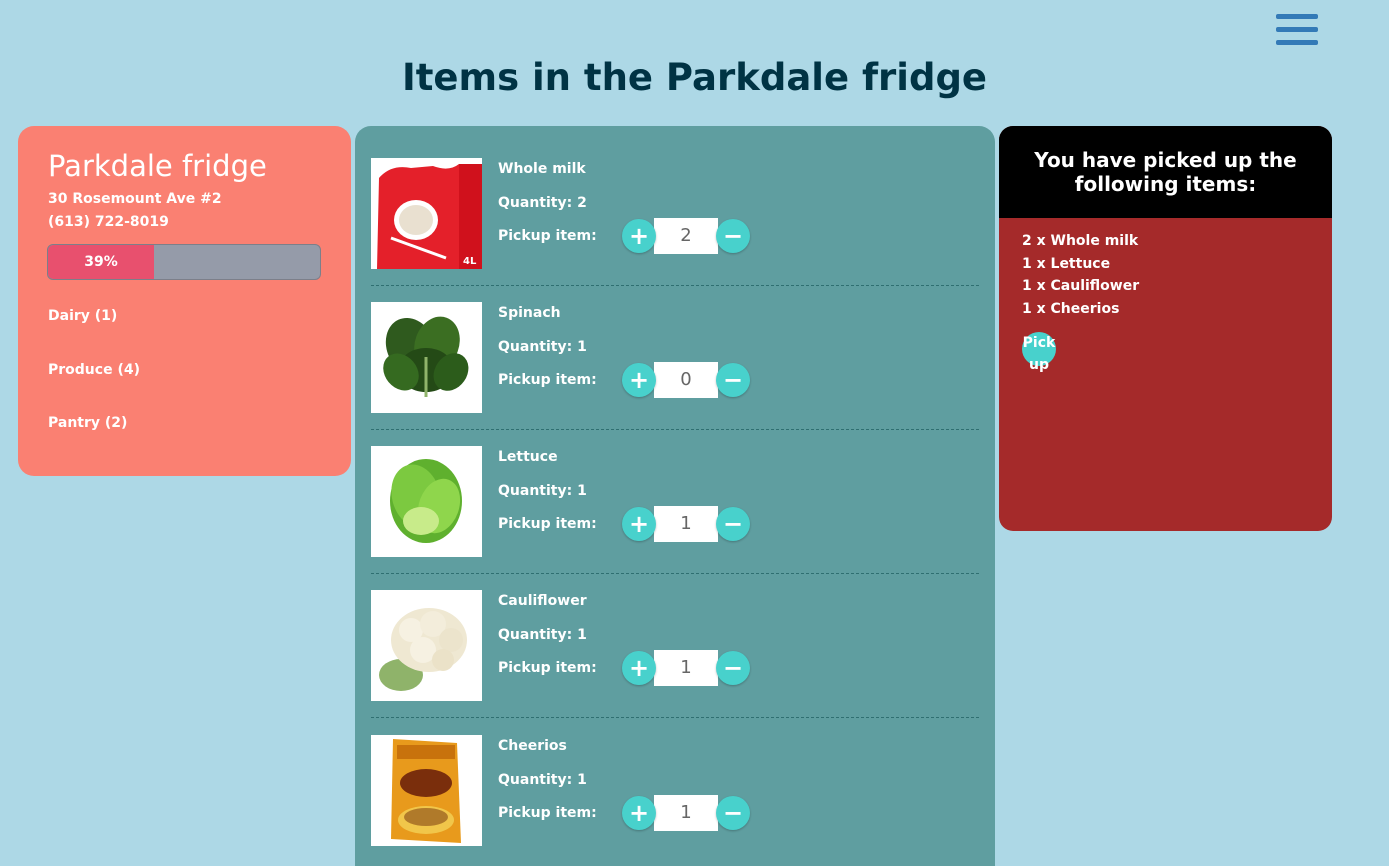 The height and width of the screenshot is (866, 1389). I want to click on pickup-quantity-input: 2, so click(686, 236).